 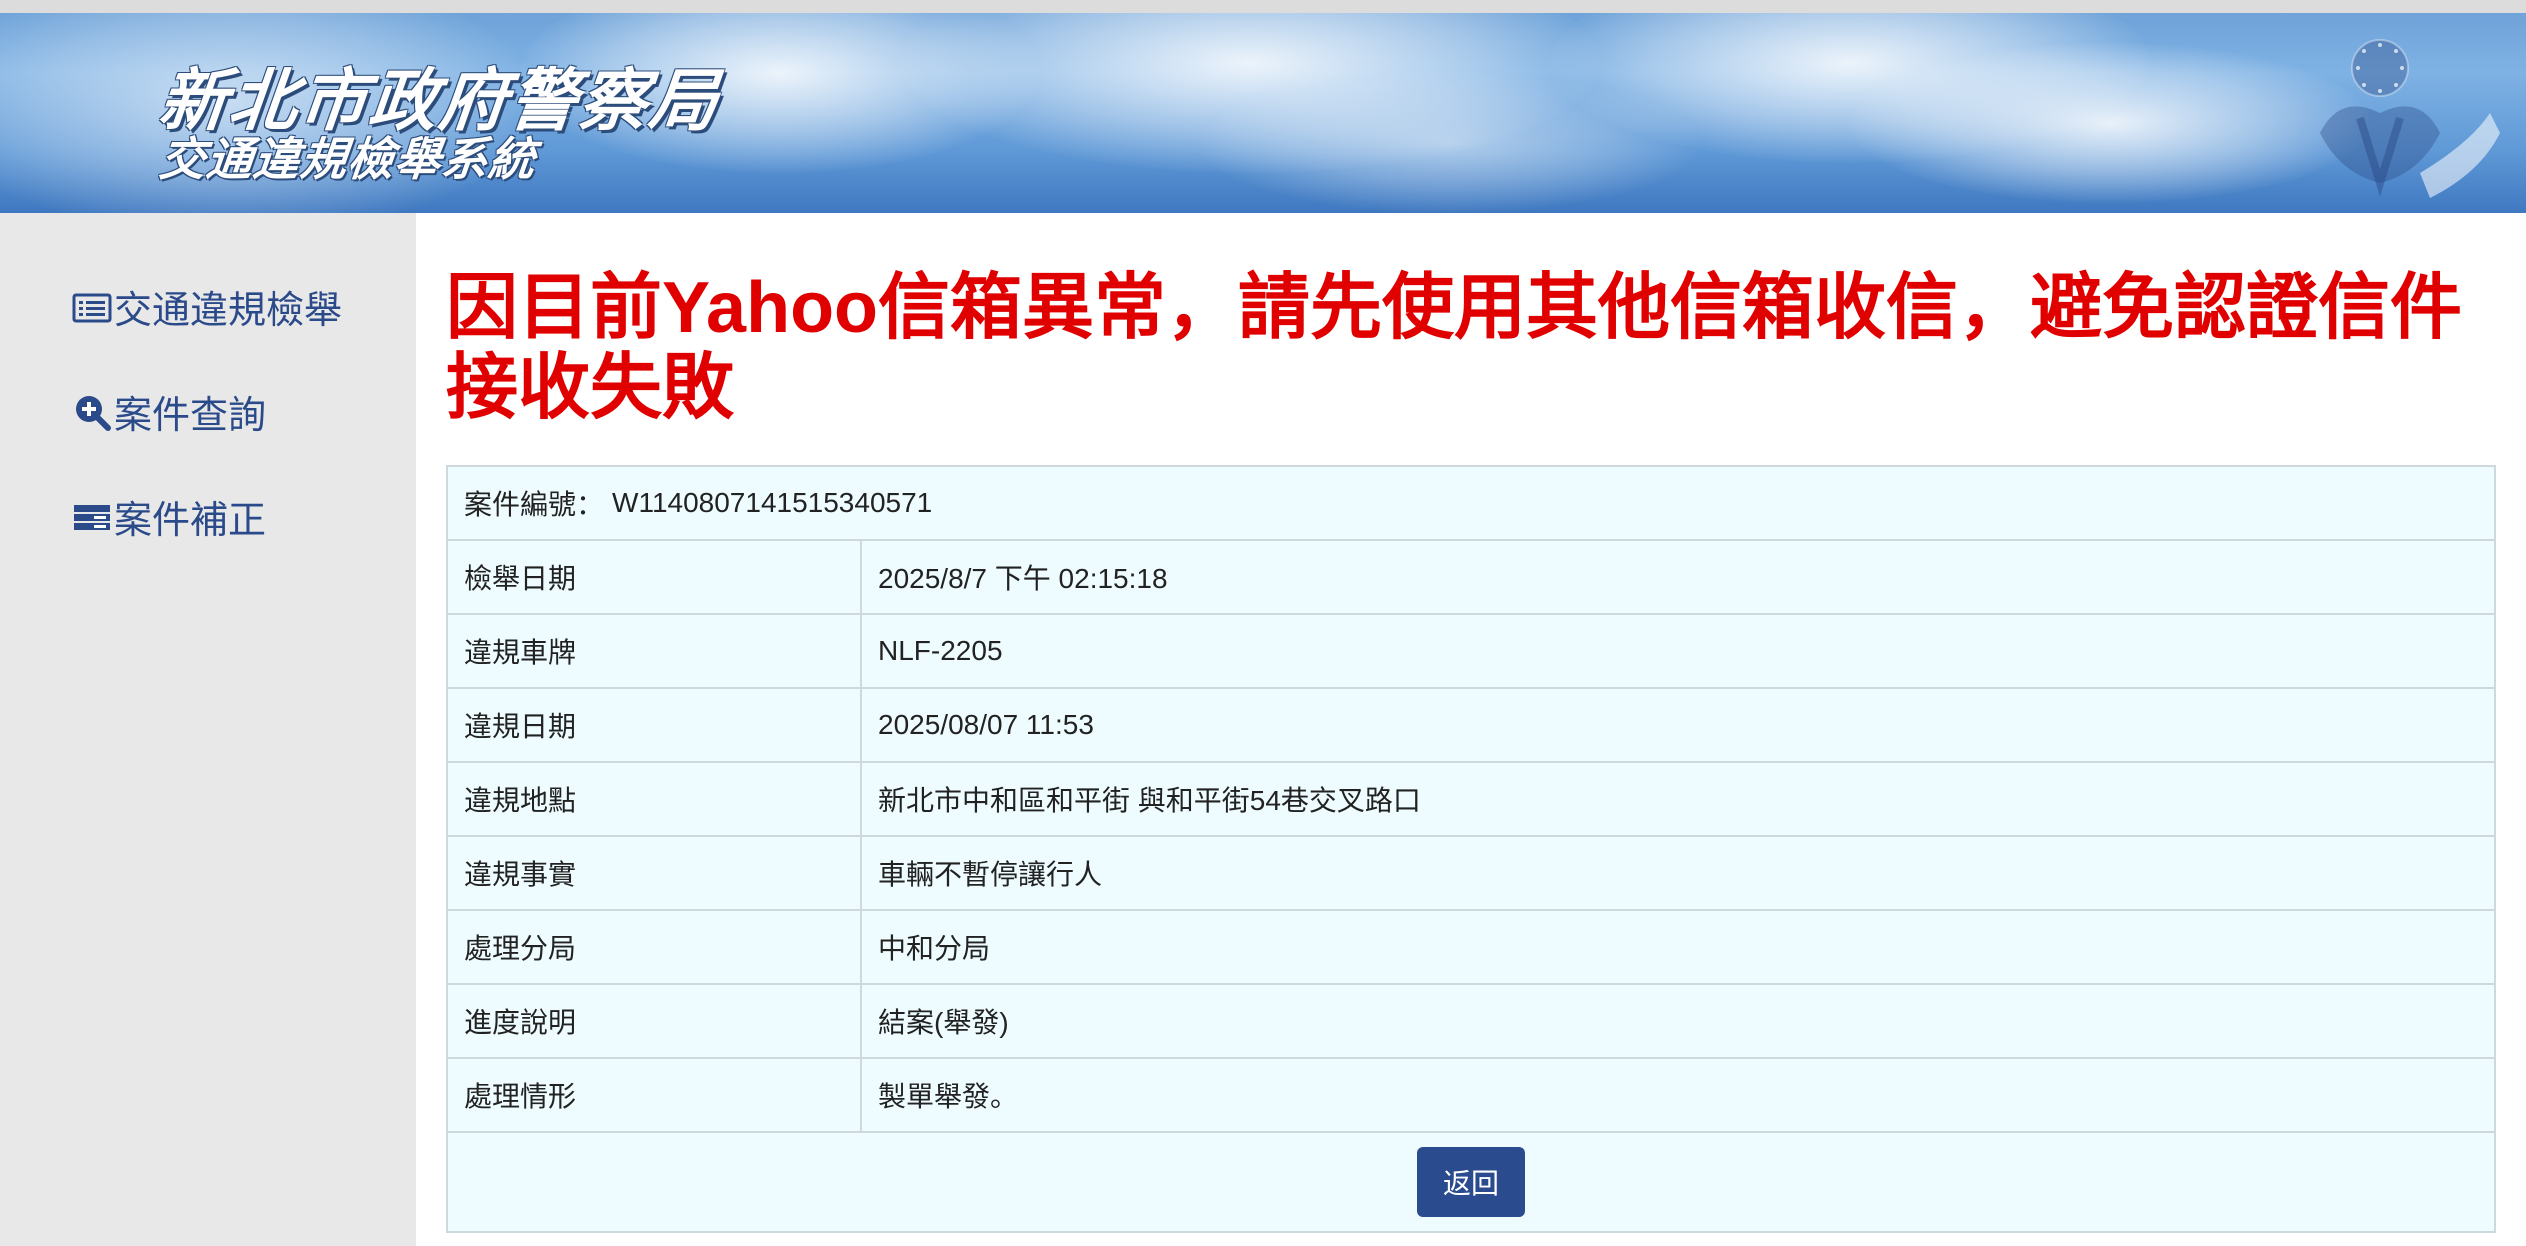 What do you see at coordinates (1471, 874) in the screenshot?
I see `table-row: 違規事實 車輛不暫停讓行人` at bounding box center [1471, 874].